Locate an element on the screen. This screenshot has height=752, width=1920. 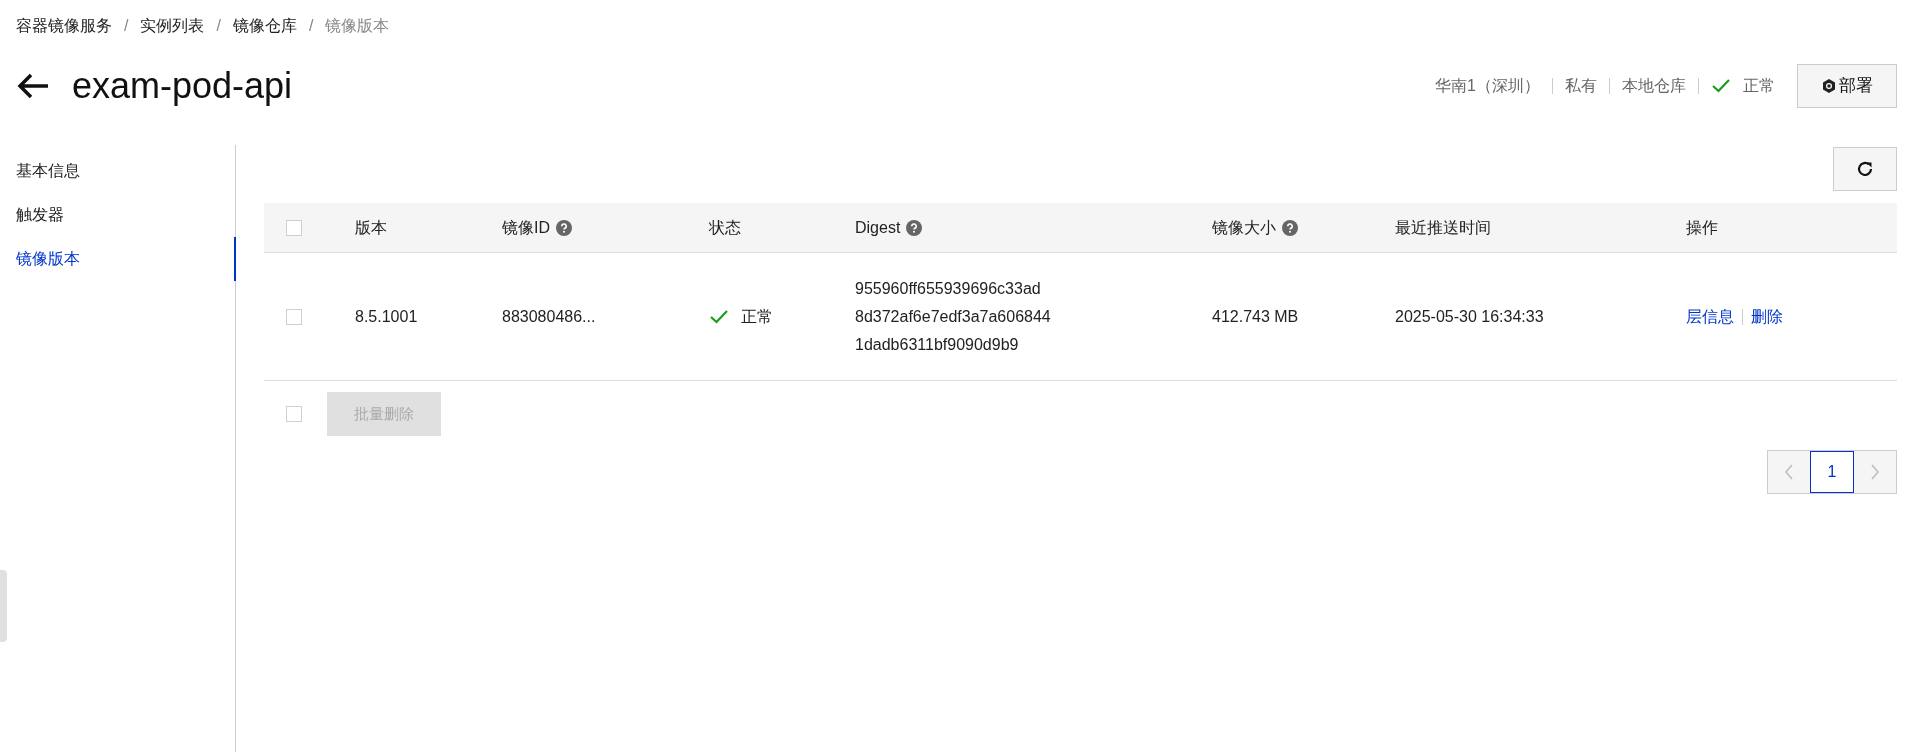
column-header: 状态 is located at coordinates (725, 227).